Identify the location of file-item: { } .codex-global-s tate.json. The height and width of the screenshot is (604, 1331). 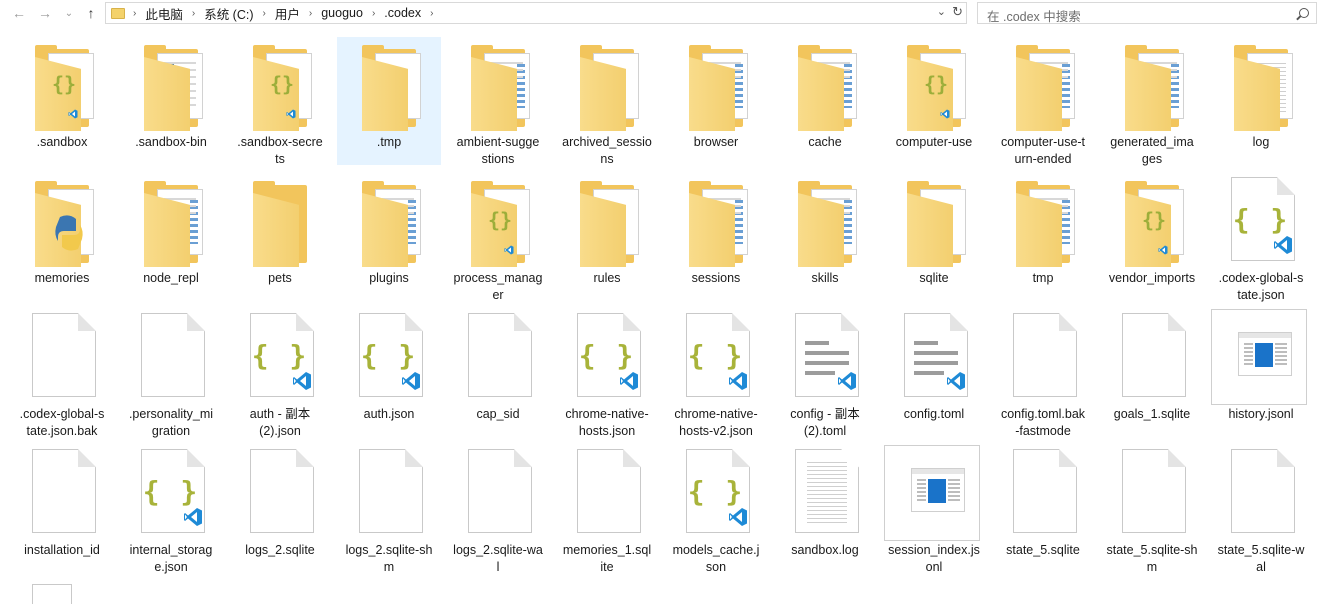
(1261, 237).